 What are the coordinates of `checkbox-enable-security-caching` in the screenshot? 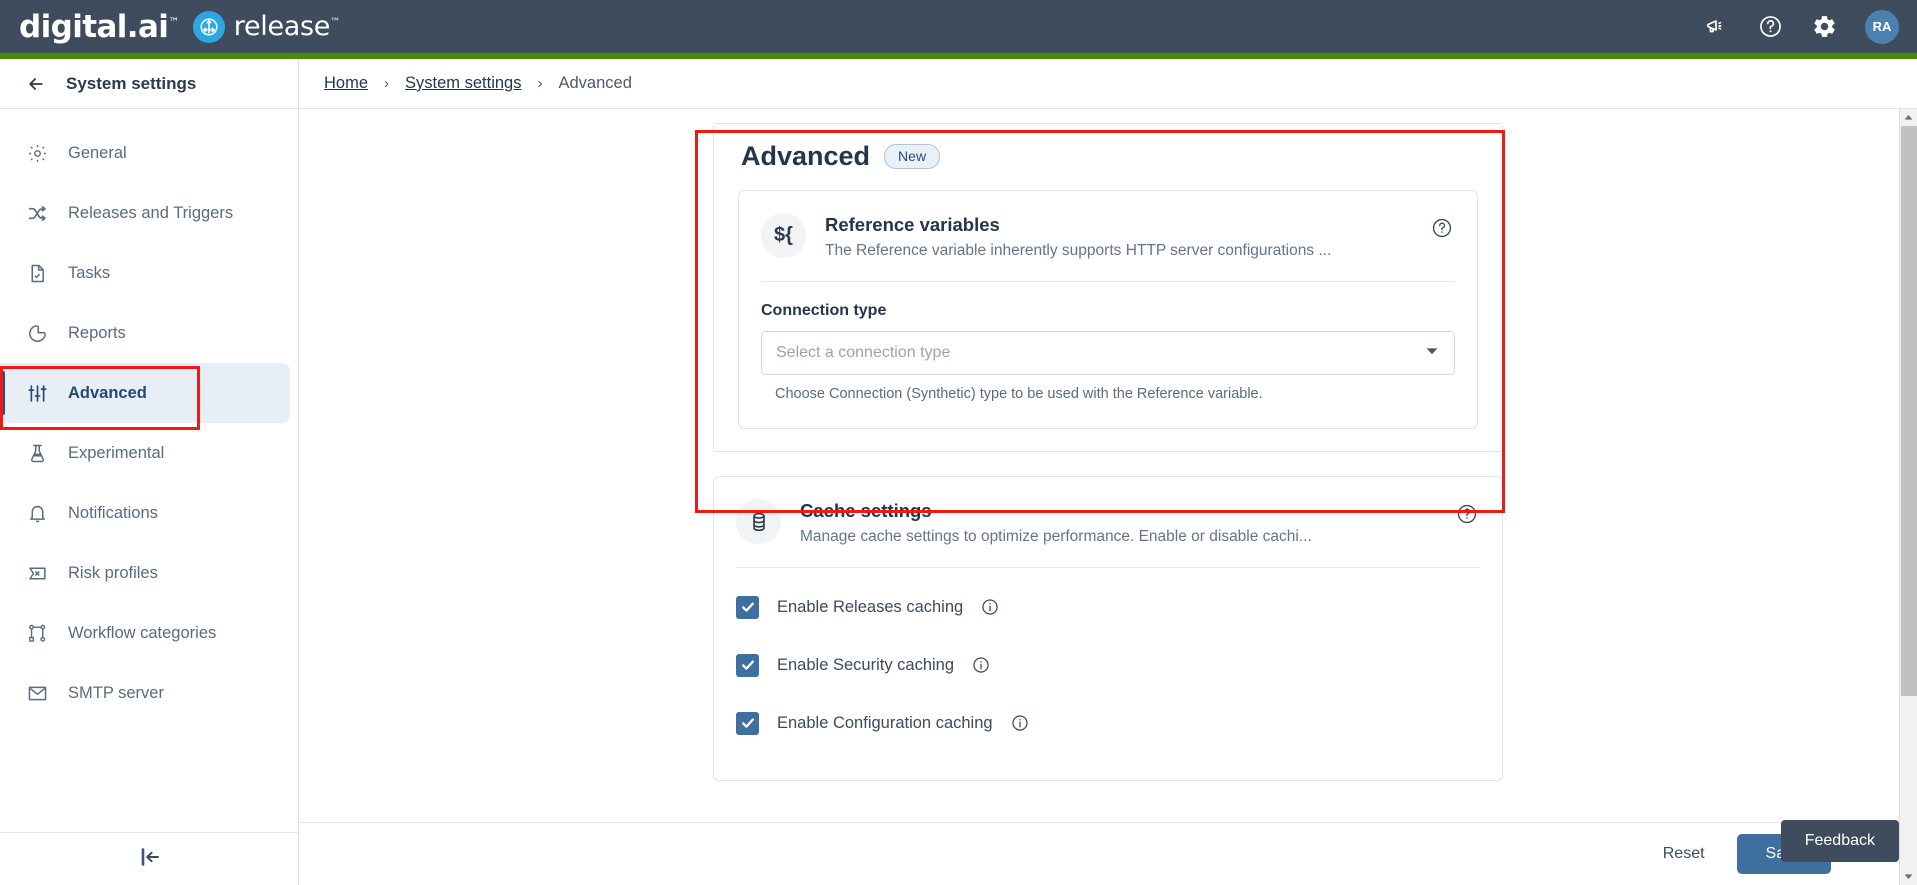 It's located at (747, 665).